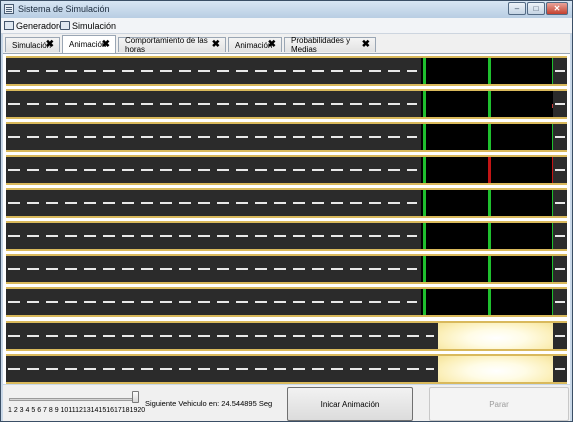 Image resolution: width=573 pixels, height=422 pixels. What do you see at coordinates (74, 399) in the screenshot?
I see `speed-slider` at bounding box center [74, 399].